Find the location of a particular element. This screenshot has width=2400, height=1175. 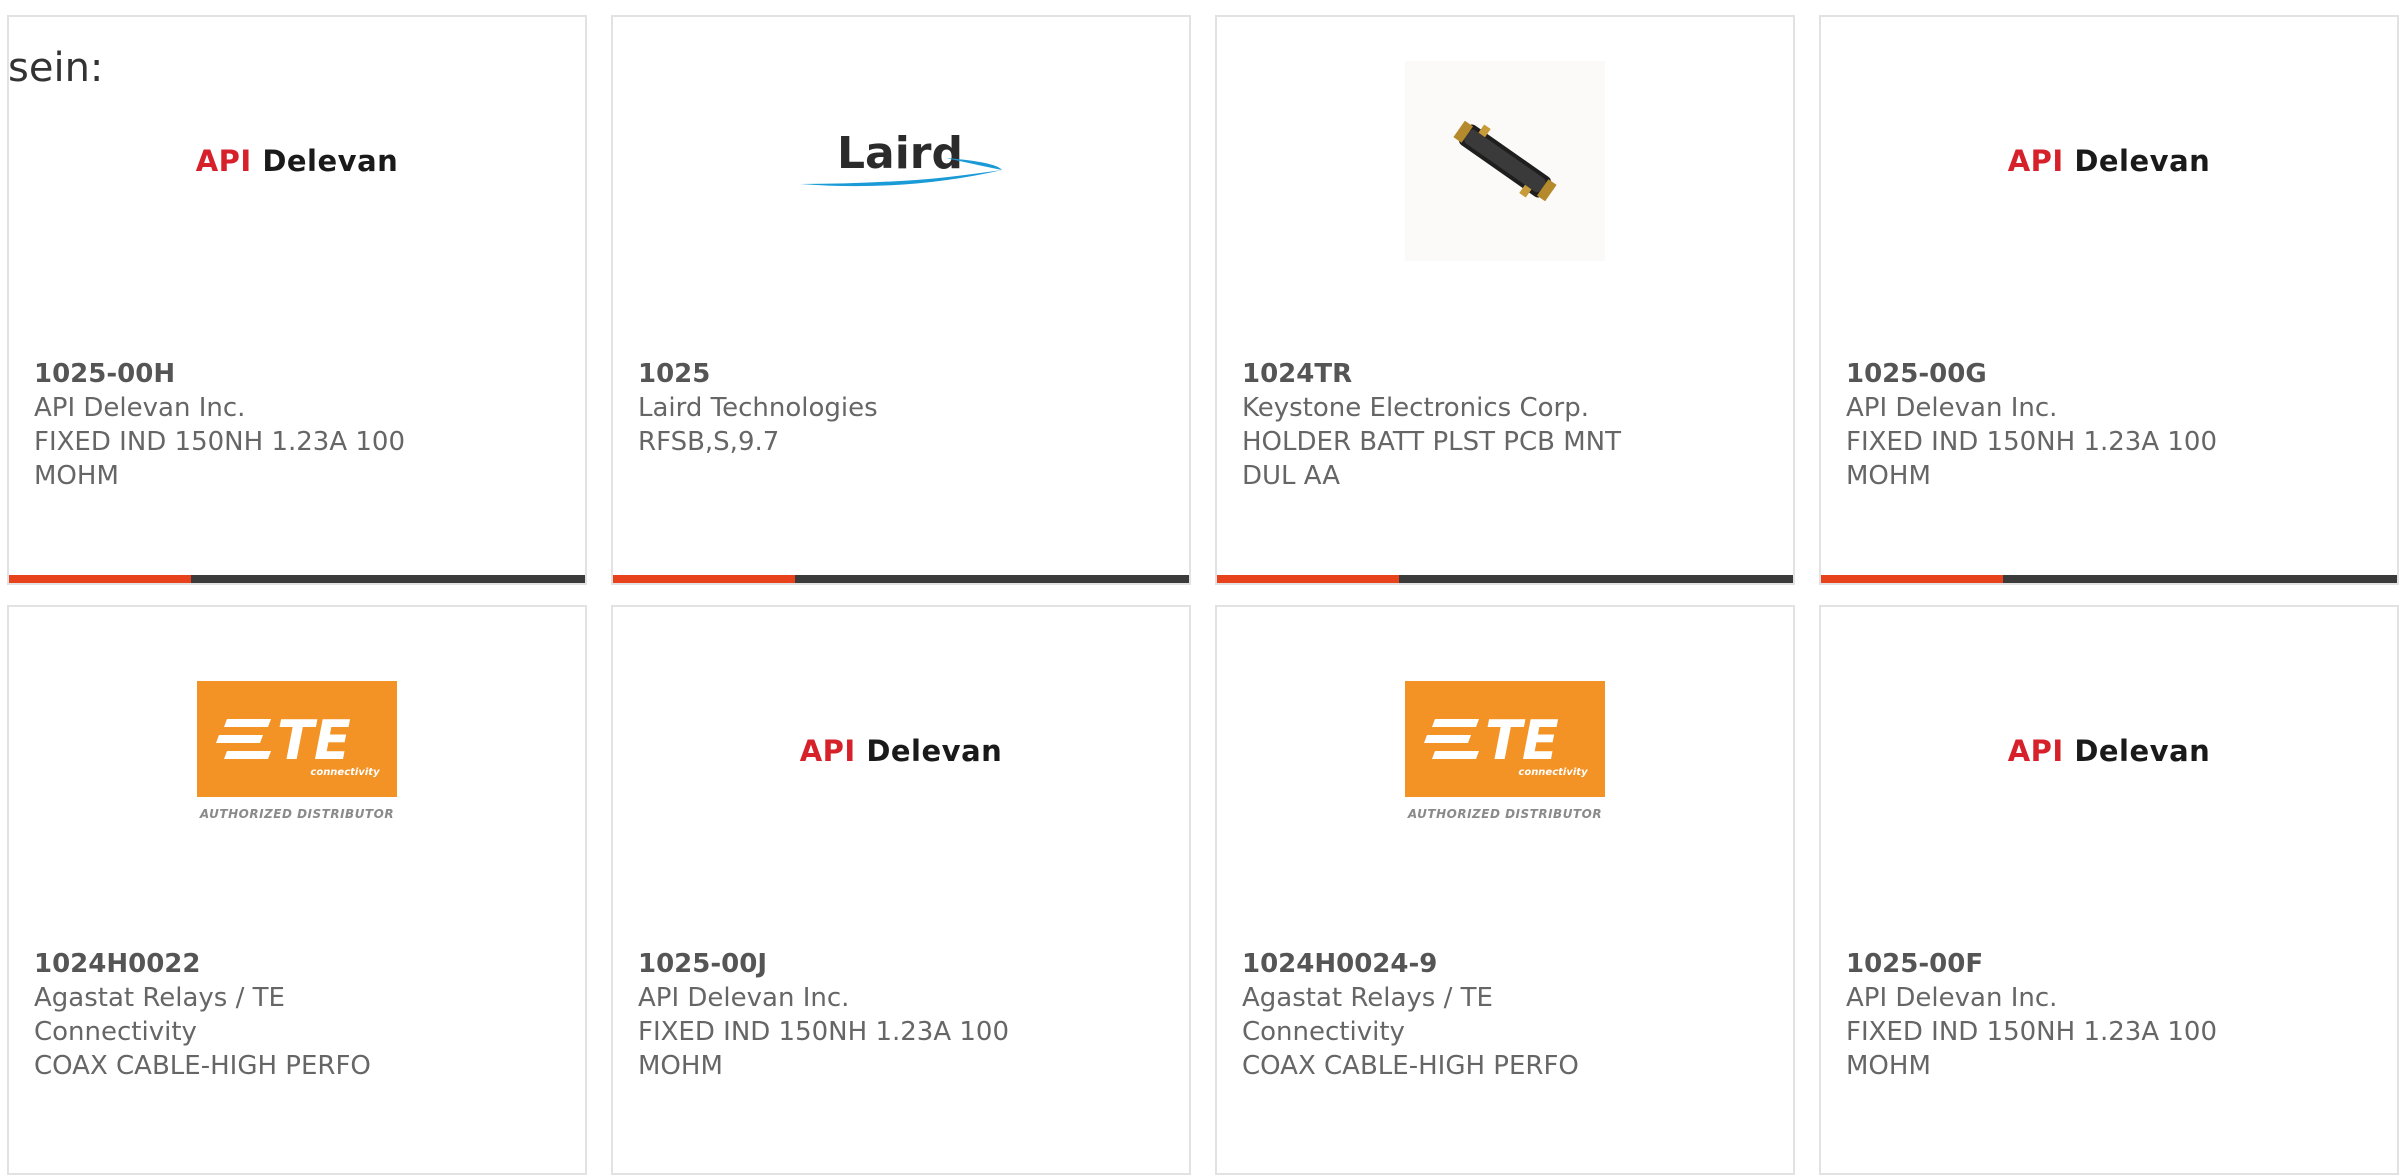

product-image is located at coordinates (1505, 161).